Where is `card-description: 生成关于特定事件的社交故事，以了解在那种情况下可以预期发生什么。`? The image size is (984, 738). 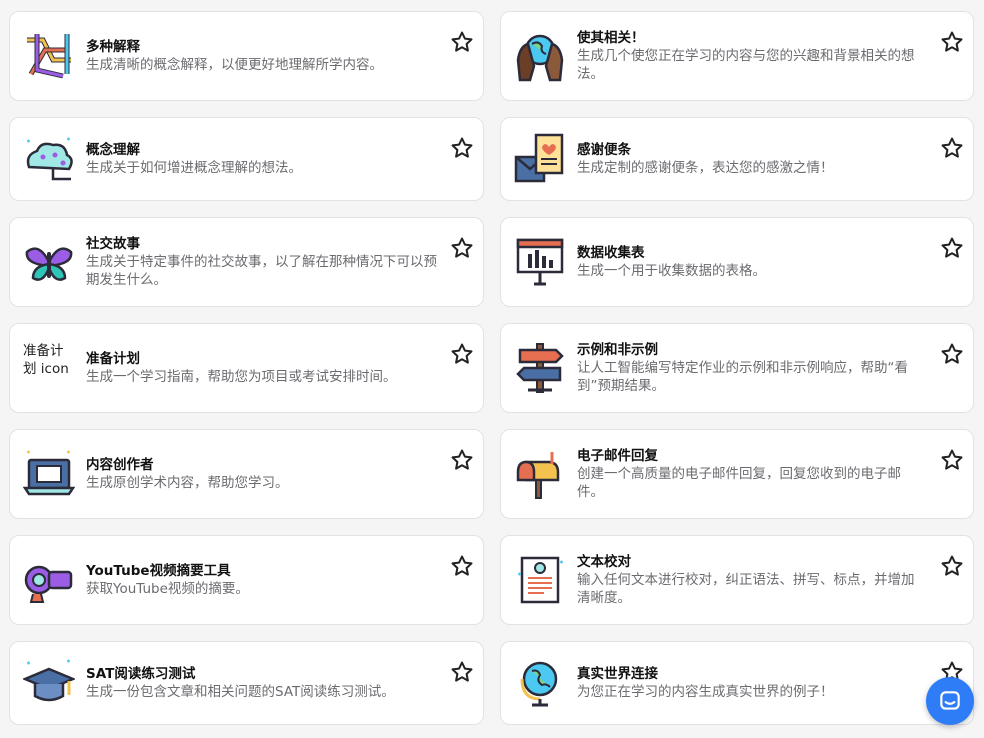 card-description: 生成关于特定事件的社交故事，以了解在那种情况下可以预期发生什么。 is located at coordinates (261, 271).